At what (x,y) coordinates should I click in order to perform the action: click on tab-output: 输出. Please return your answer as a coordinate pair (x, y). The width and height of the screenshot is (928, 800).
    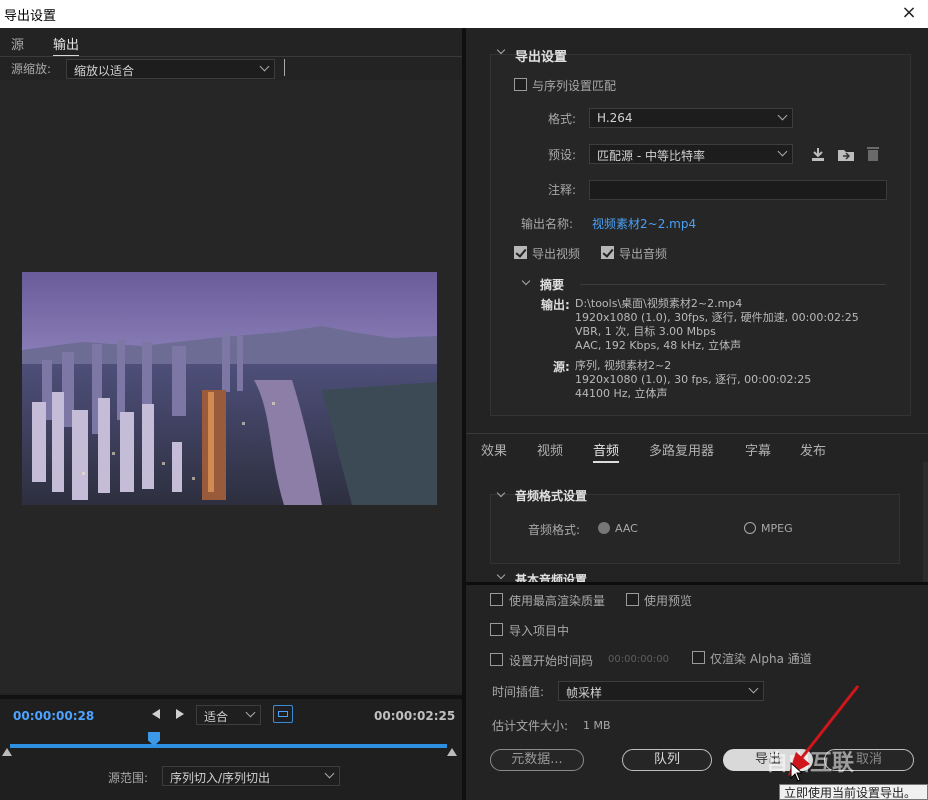
    Looking at the image, I should click on (66, 45).